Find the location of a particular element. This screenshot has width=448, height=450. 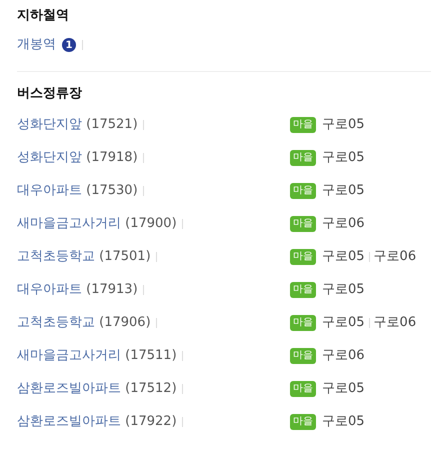

stop-link: 삼환로즈빌아파트 (17512) is located at coordinates (97, 388).